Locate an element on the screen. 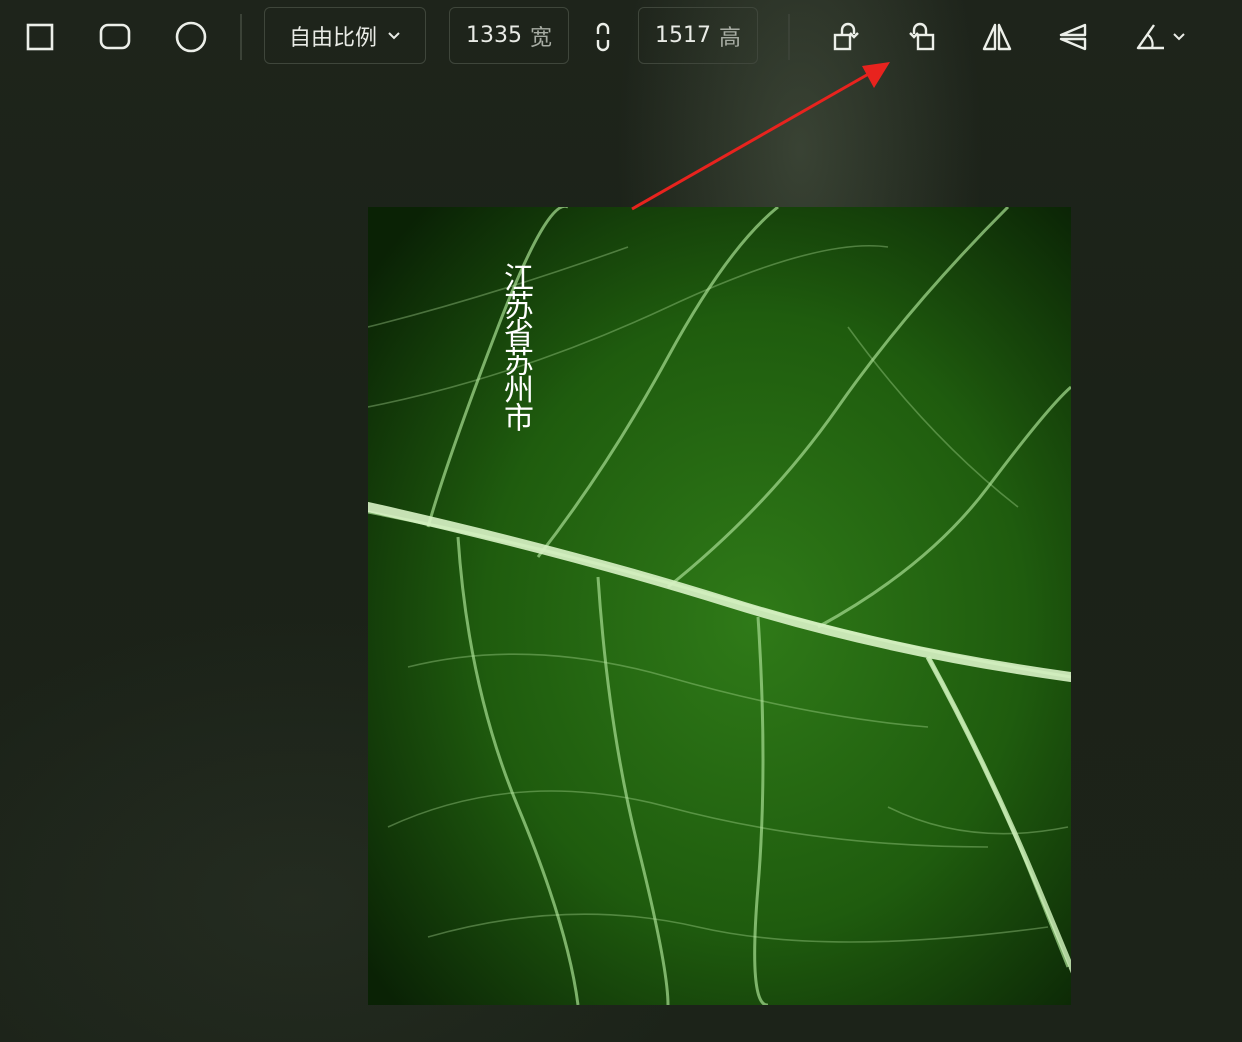 Image resolution: width=1242 pixels, height=1042 pixels. square-crop-button is located at coordinates (40, 37).